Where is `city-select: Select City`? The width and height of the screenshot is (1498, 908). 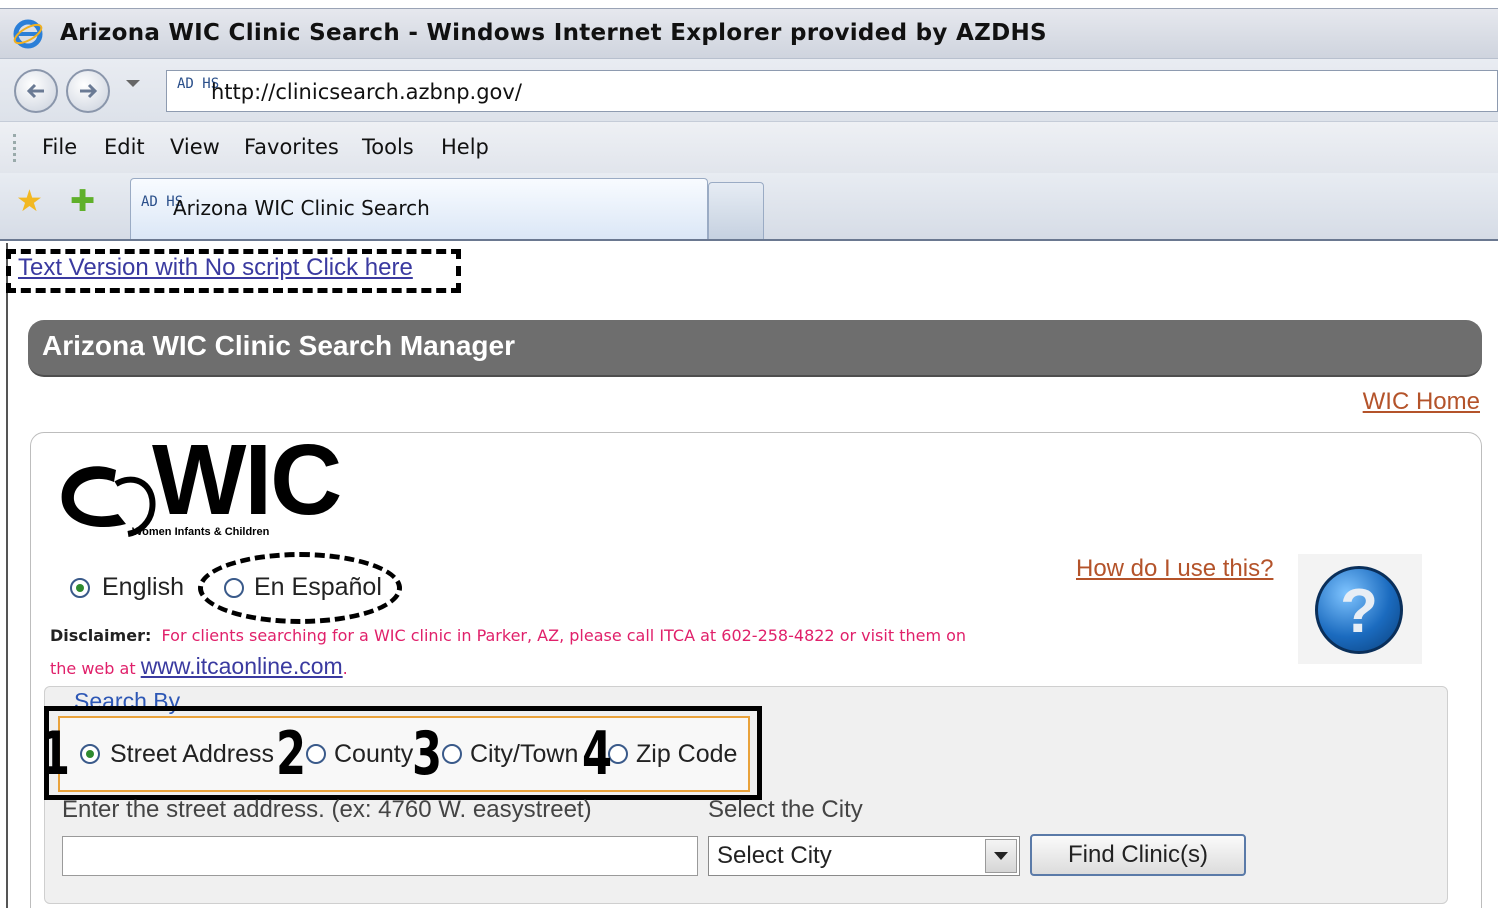 city-select: Select City is located at coordinates (864, 856).